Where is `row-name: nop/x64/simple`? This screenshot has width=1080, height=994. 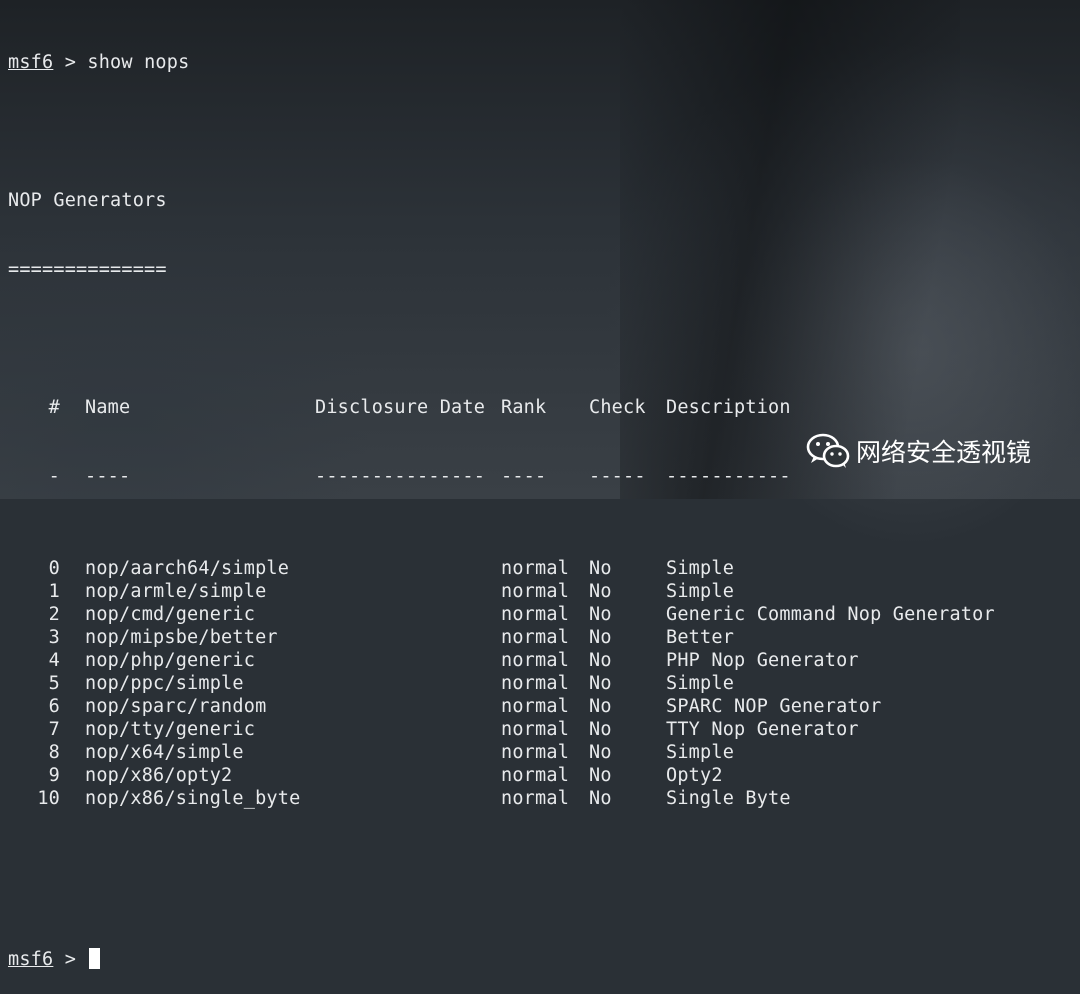
row-name: nop/x64/simple is located at coordinates (164, 752).